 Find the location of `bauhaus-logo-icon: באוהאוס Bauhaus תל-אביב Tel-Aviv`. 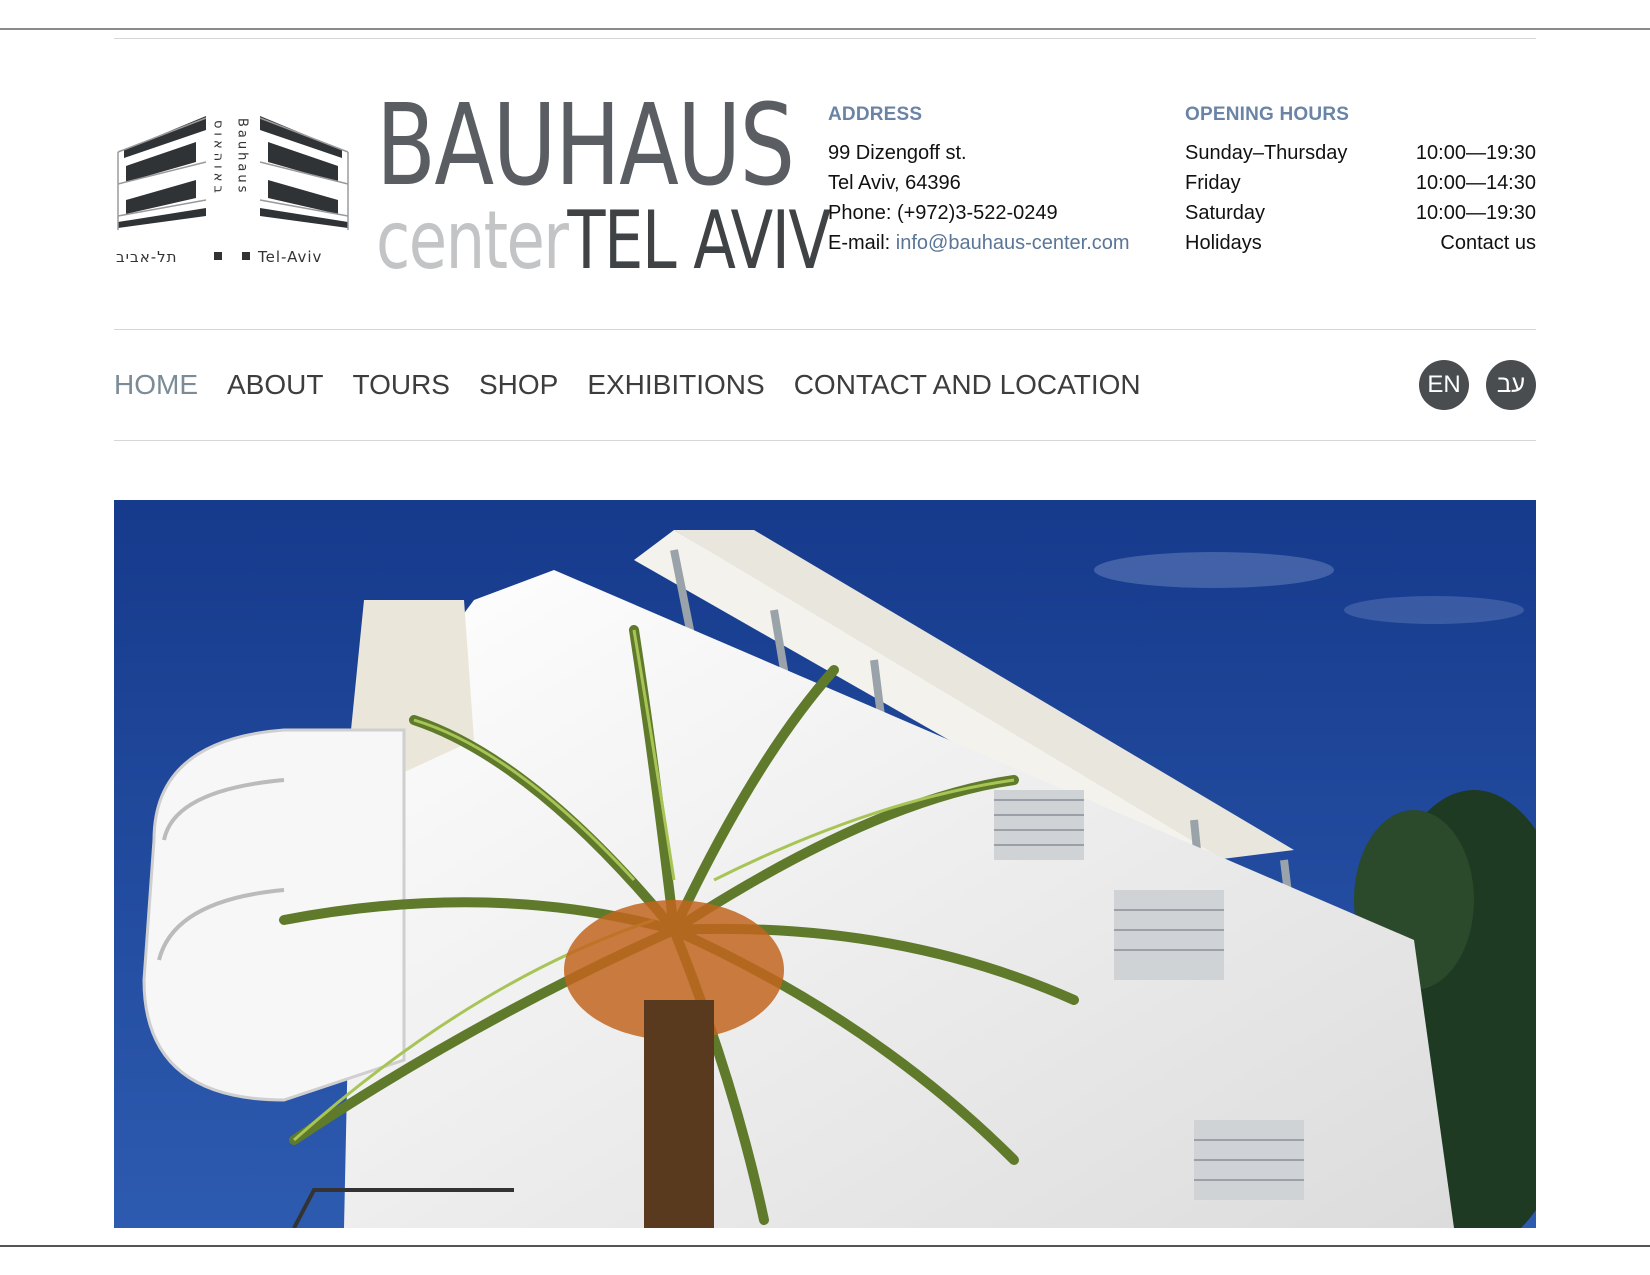

bauhaus-logo-icon: באוהאוס Bauhaus תל-אביב Tel-Aviv is located at coordinates (232, 190).